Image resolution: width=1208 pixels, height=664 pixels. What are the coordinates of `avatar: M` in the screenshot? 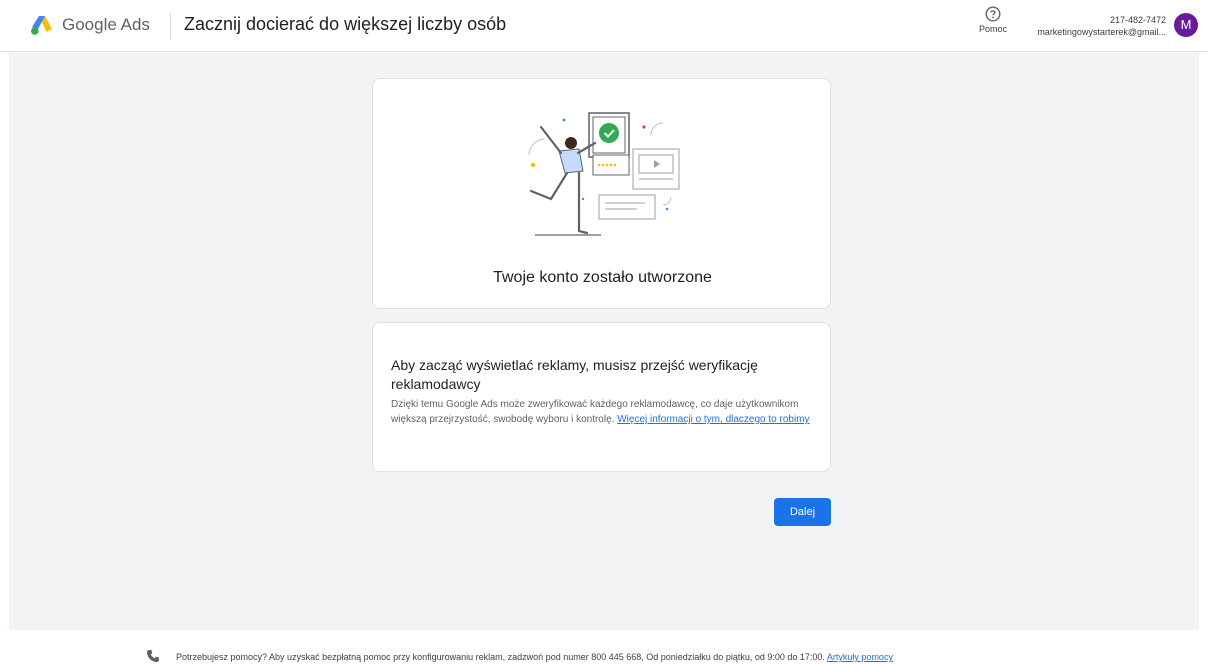 It's located at (1186, 25).